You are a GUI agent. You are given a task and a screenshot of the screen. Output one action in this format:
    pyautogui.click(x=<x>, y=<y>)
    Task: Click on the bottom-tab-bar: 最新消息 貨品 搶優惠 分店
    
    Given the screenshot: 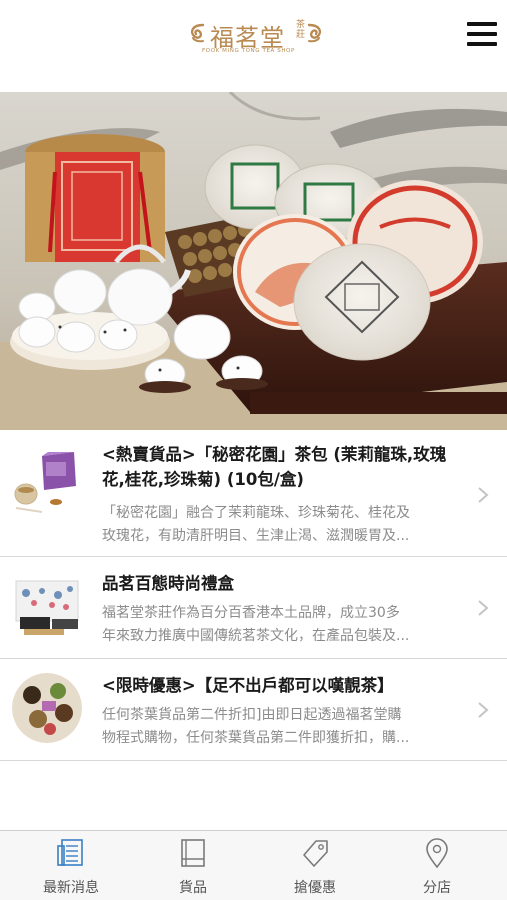 What is the action you would take?
    pyautogui.click(x=253, y=865)
    